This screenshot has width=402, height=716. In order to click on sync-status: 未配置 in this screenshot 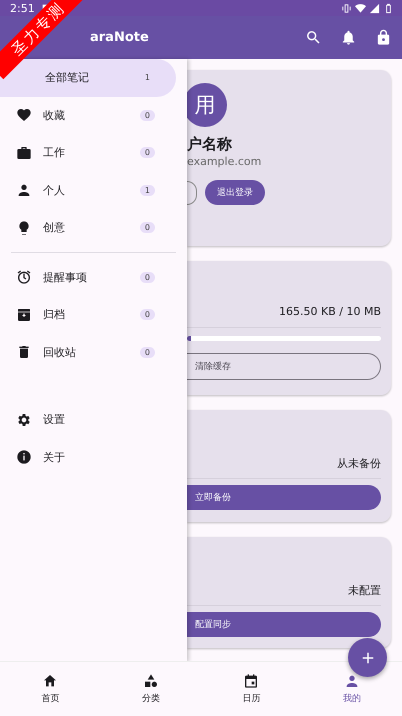, I will do `click(364, 590)`.